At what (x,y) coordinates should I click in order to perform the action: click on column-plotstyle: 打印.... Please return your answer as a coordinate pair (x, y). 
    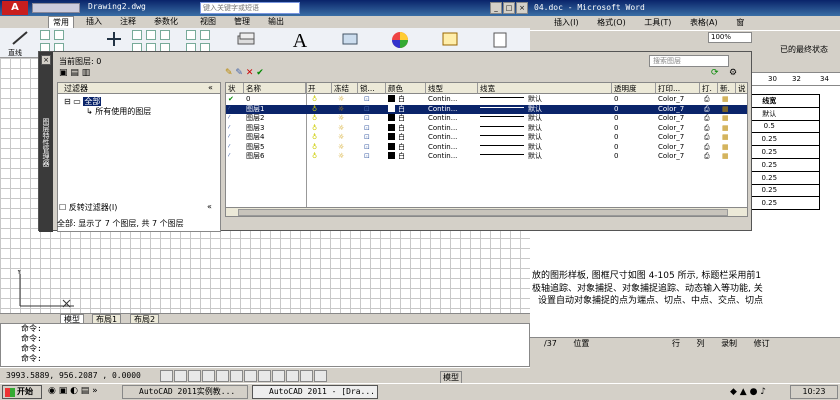
    Looking at the image, I should click on (678, 88).